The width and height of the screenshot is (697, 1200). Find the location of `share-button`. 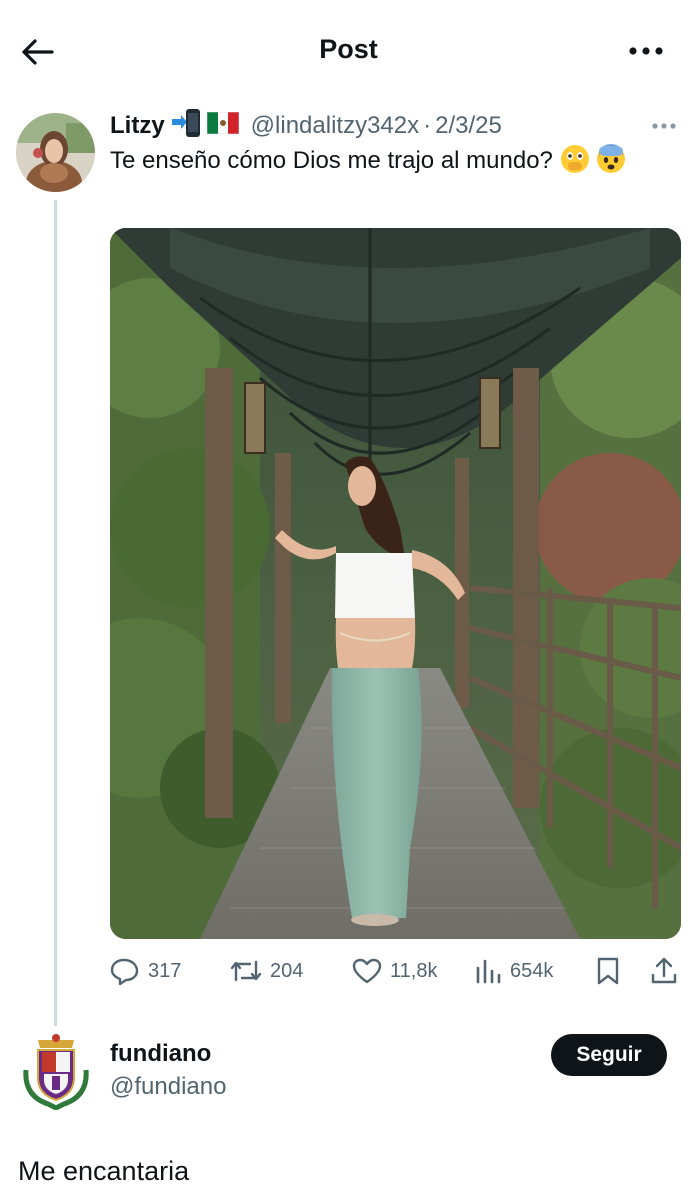

share-button is located at coordinates (668, 971).